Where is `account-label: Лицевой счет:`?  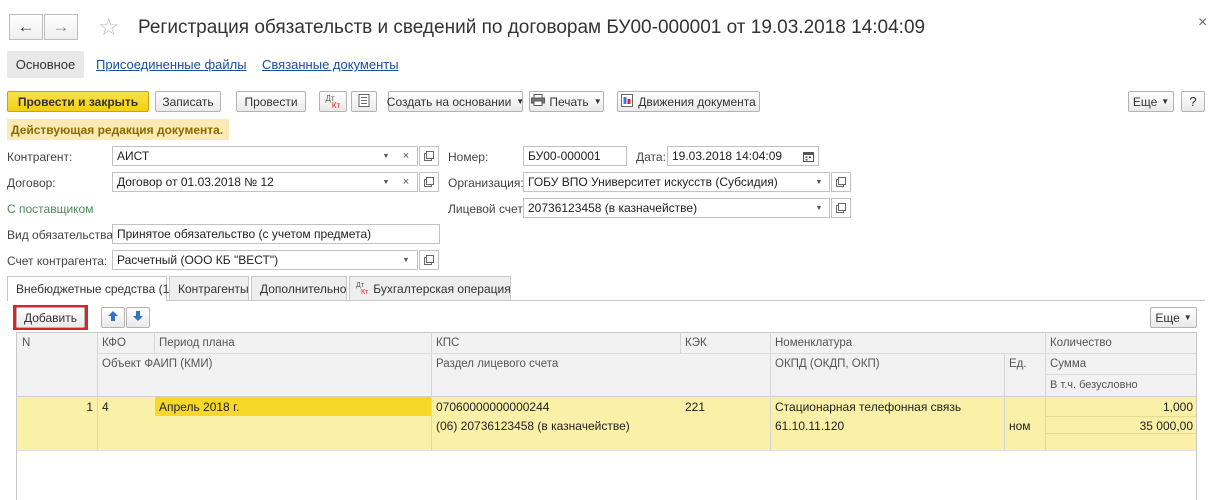 account-label: Лицевой счет: is located at coordinates (487, 209).